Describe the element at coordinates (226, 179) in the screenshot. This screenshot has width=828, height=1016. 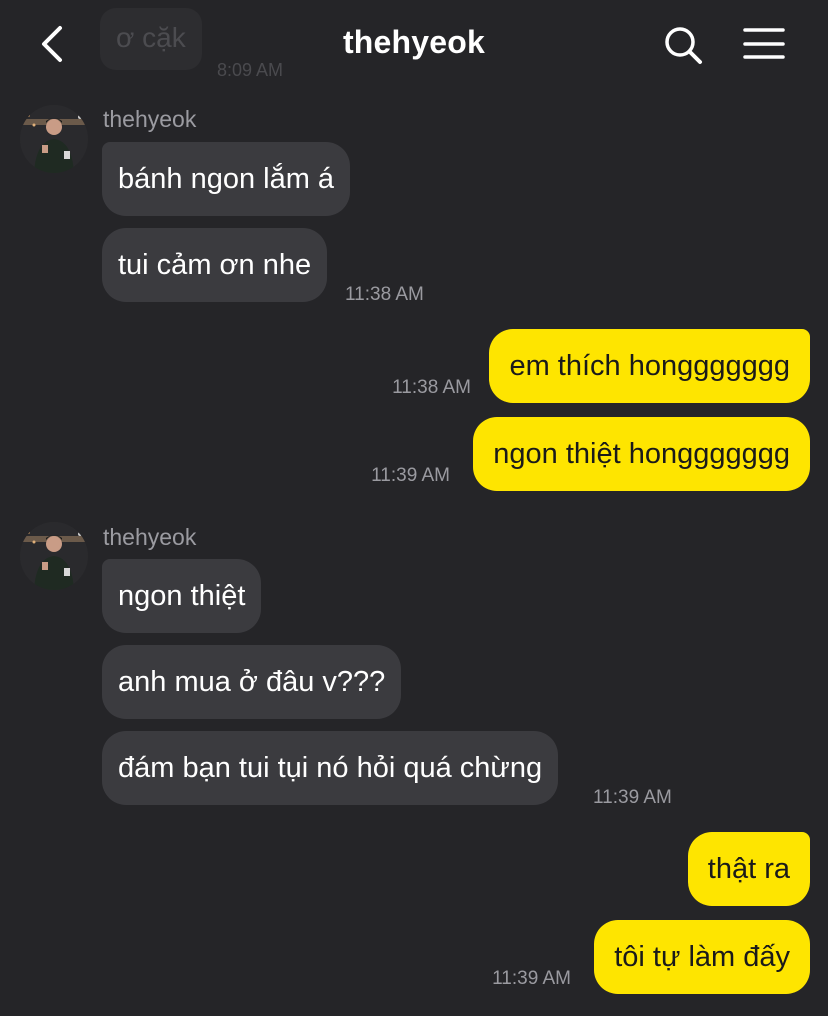
I see `incoming-message: bánh ngon lắm á` at that location.